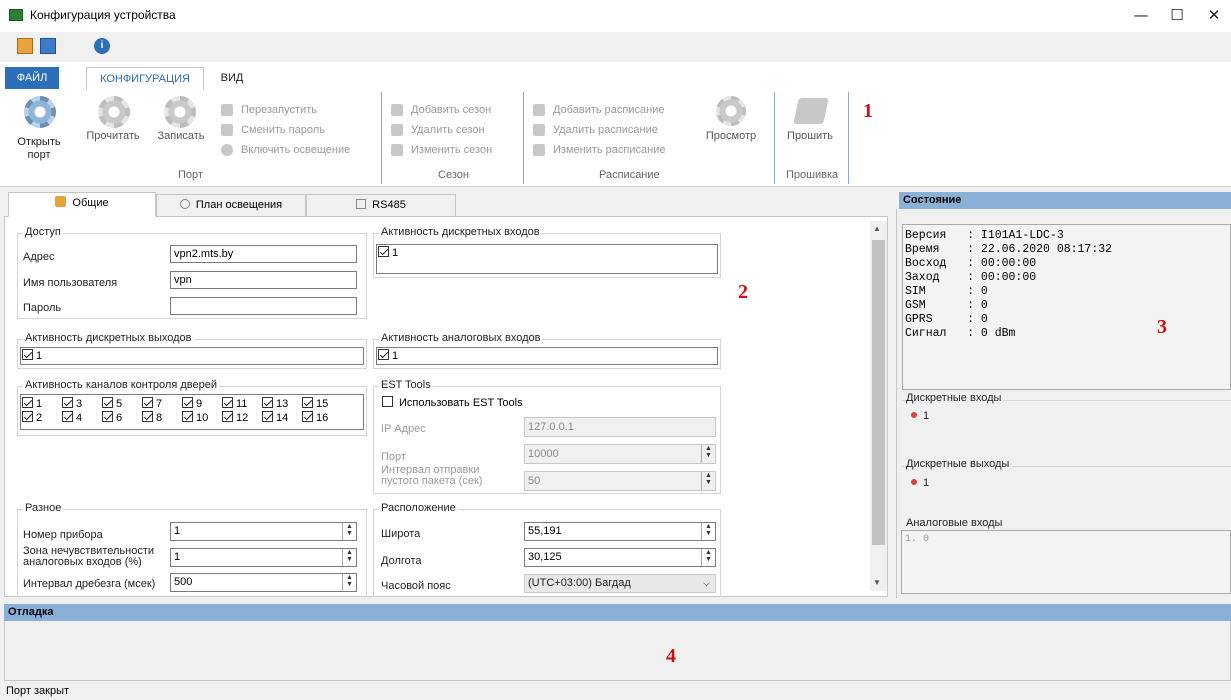  I want to click on door-channel-checkbox: 4, so click(72, 417).